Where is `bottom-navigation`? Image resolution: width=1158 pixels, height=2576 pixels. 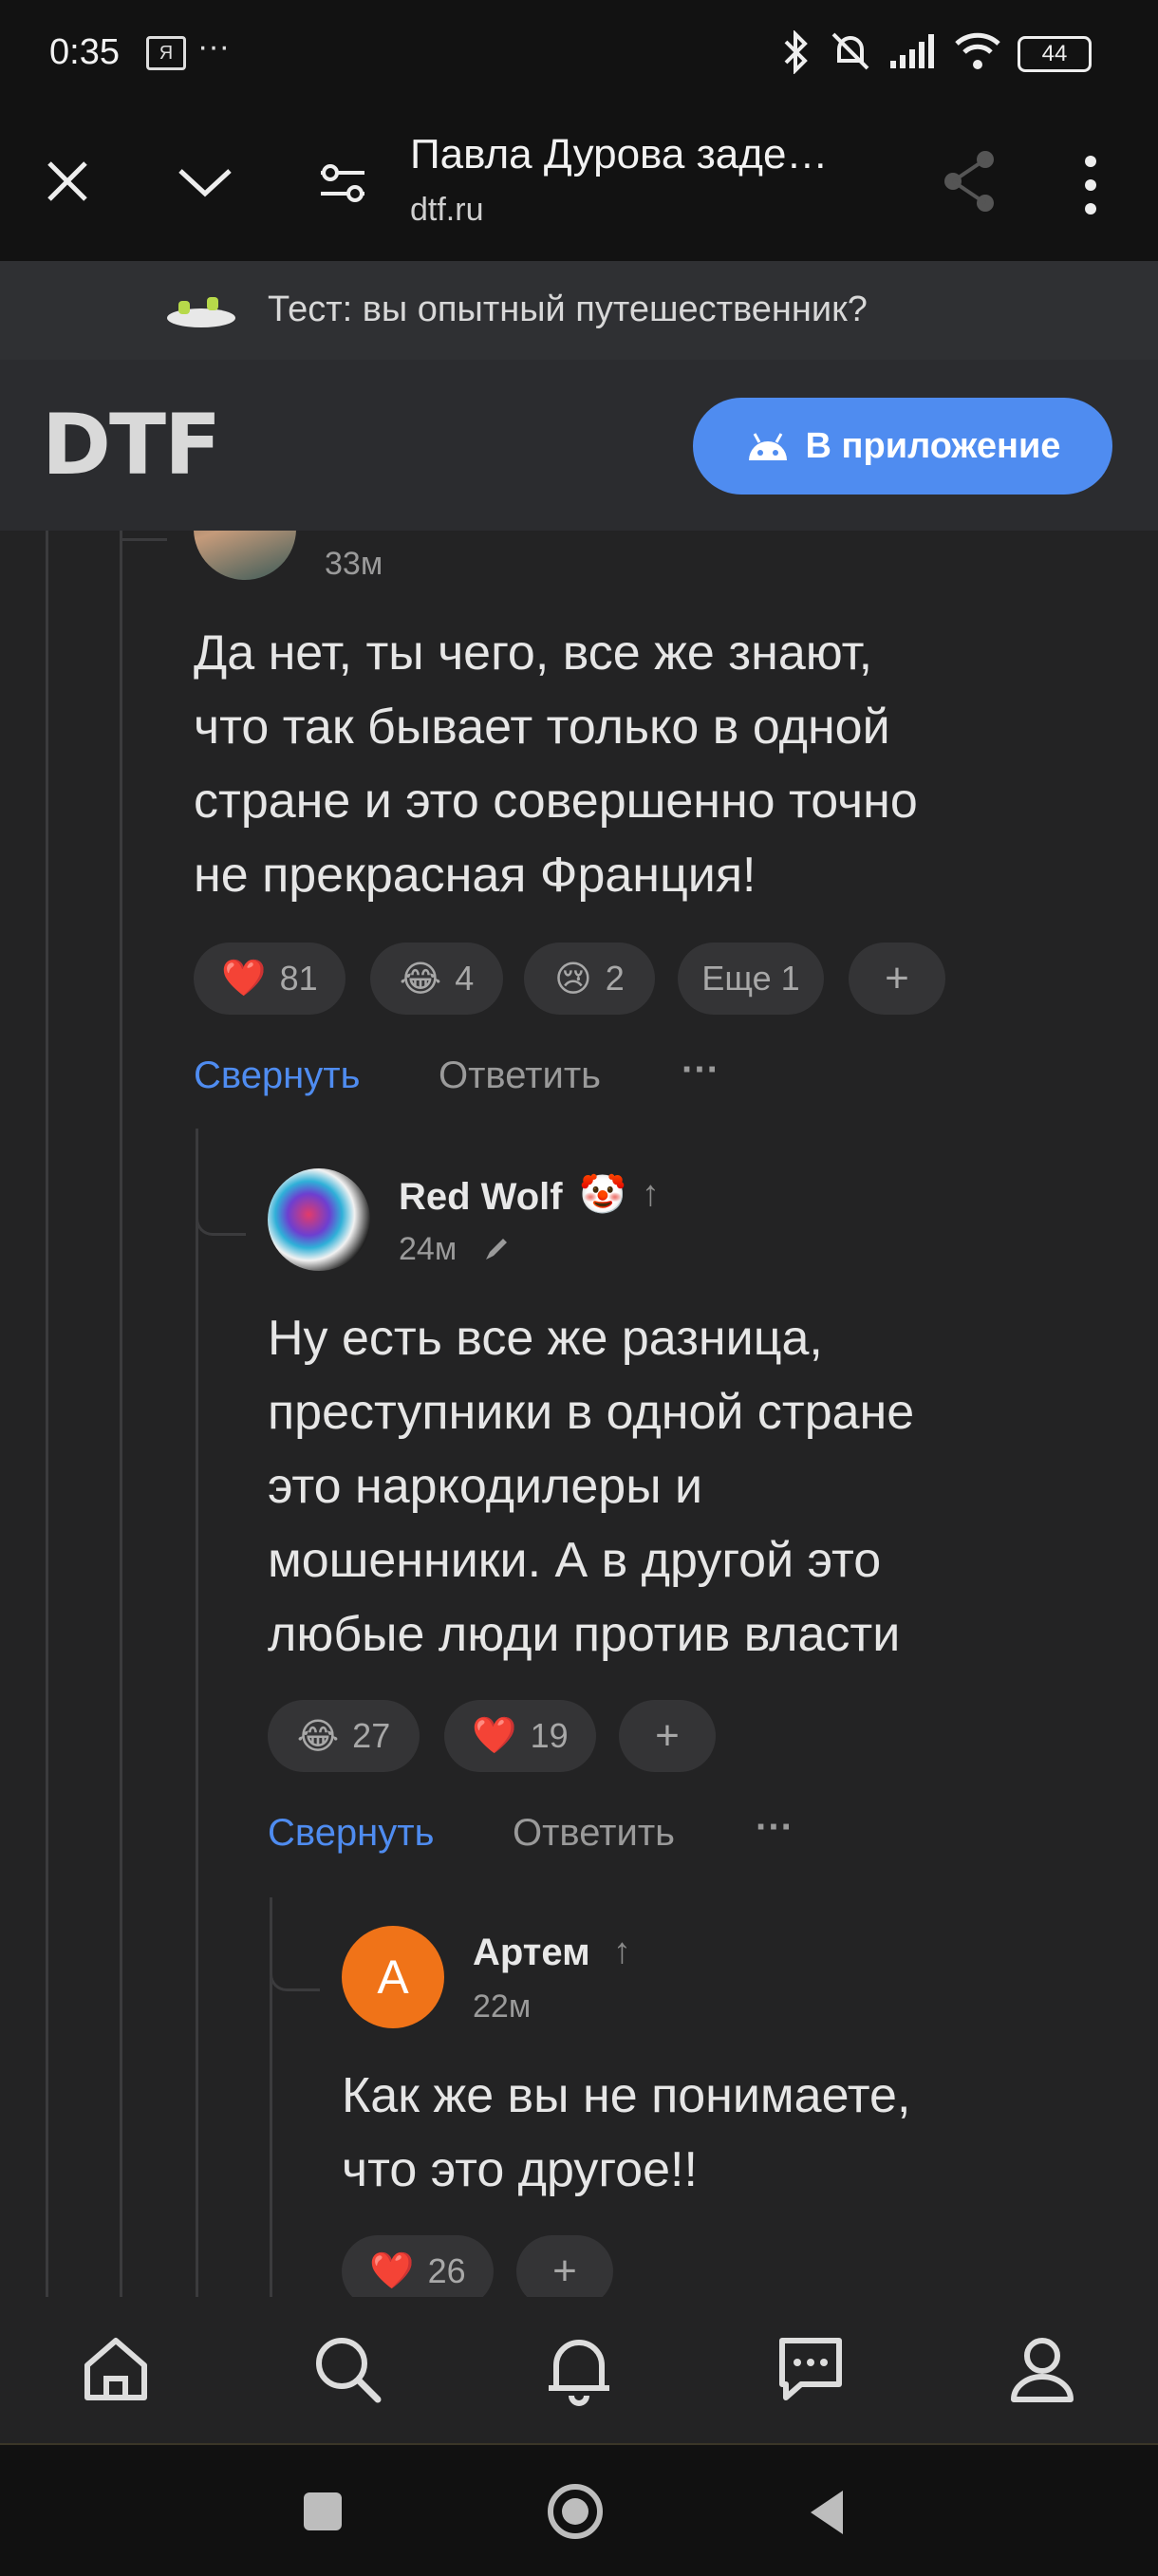 bottom-navigation is located at coordinates (579, 2370).